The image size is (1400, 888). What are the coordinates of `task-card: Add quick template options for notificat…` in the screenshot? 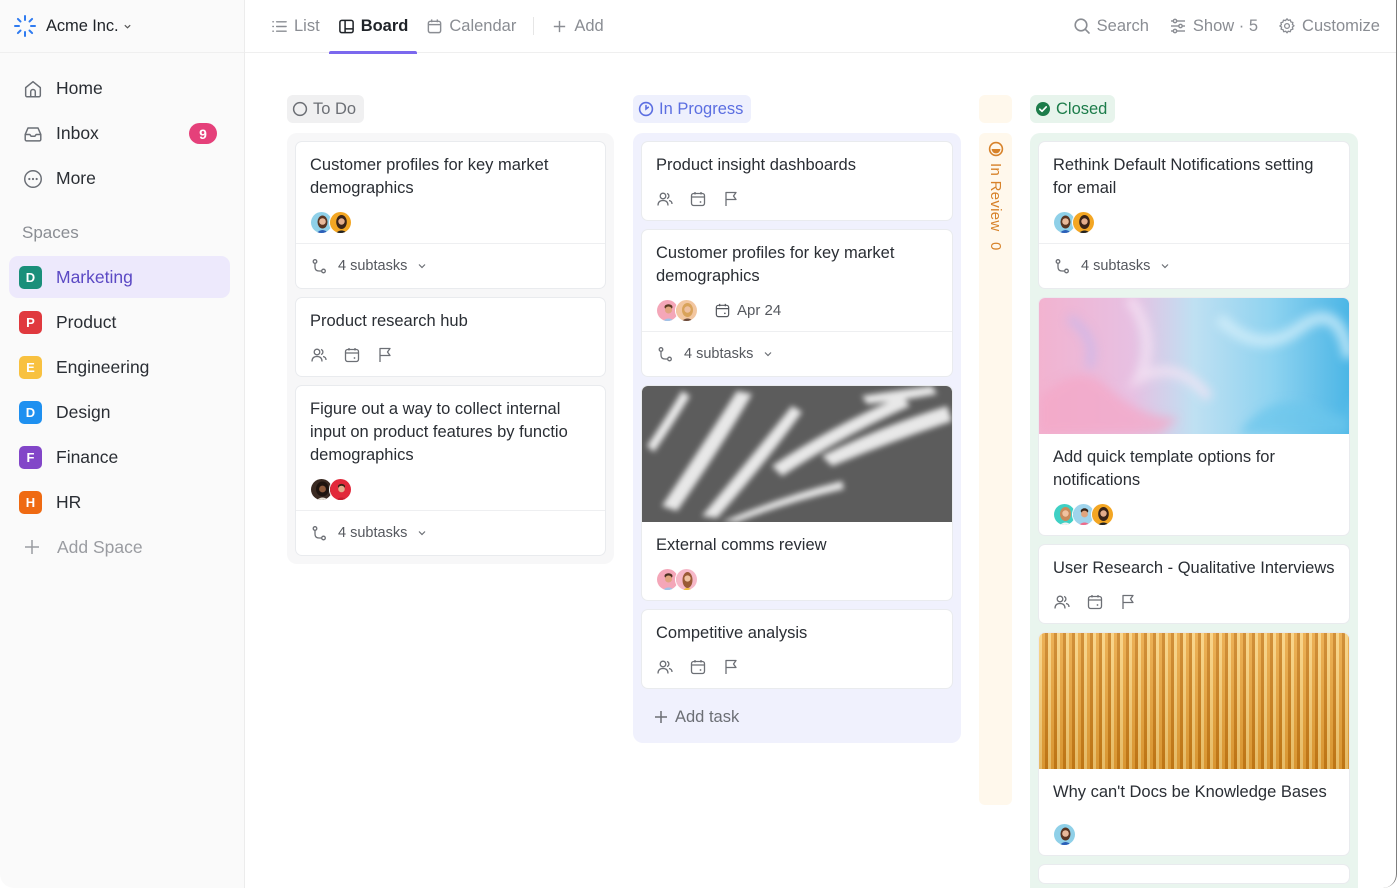 It's located at (1194, 416).